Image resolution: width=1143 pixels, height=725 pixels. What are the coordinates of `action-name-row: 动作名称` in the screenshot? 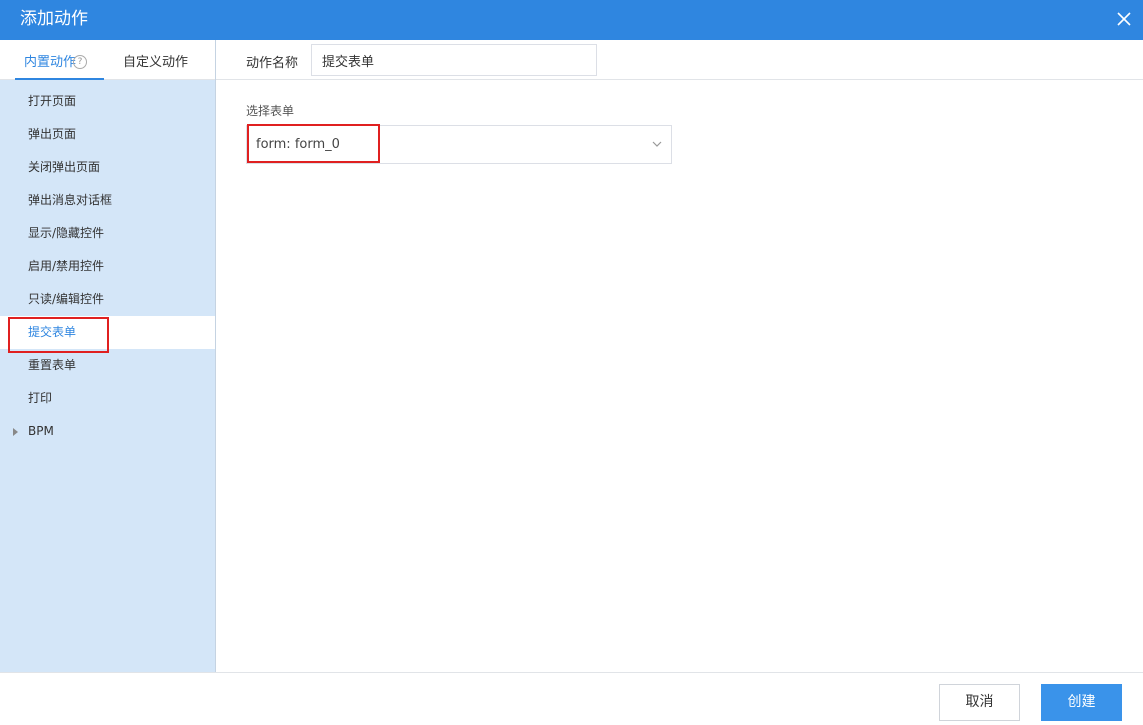 It's located at (679, 60).